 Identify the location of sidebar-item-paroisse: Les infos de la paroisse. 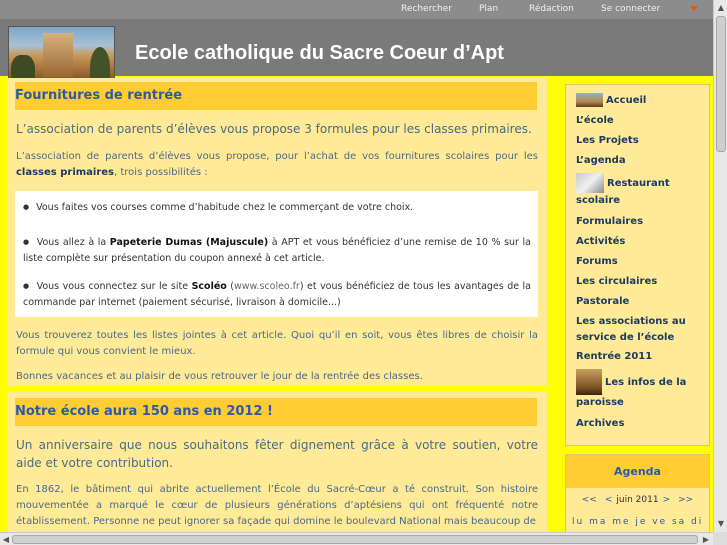
(641, 390).